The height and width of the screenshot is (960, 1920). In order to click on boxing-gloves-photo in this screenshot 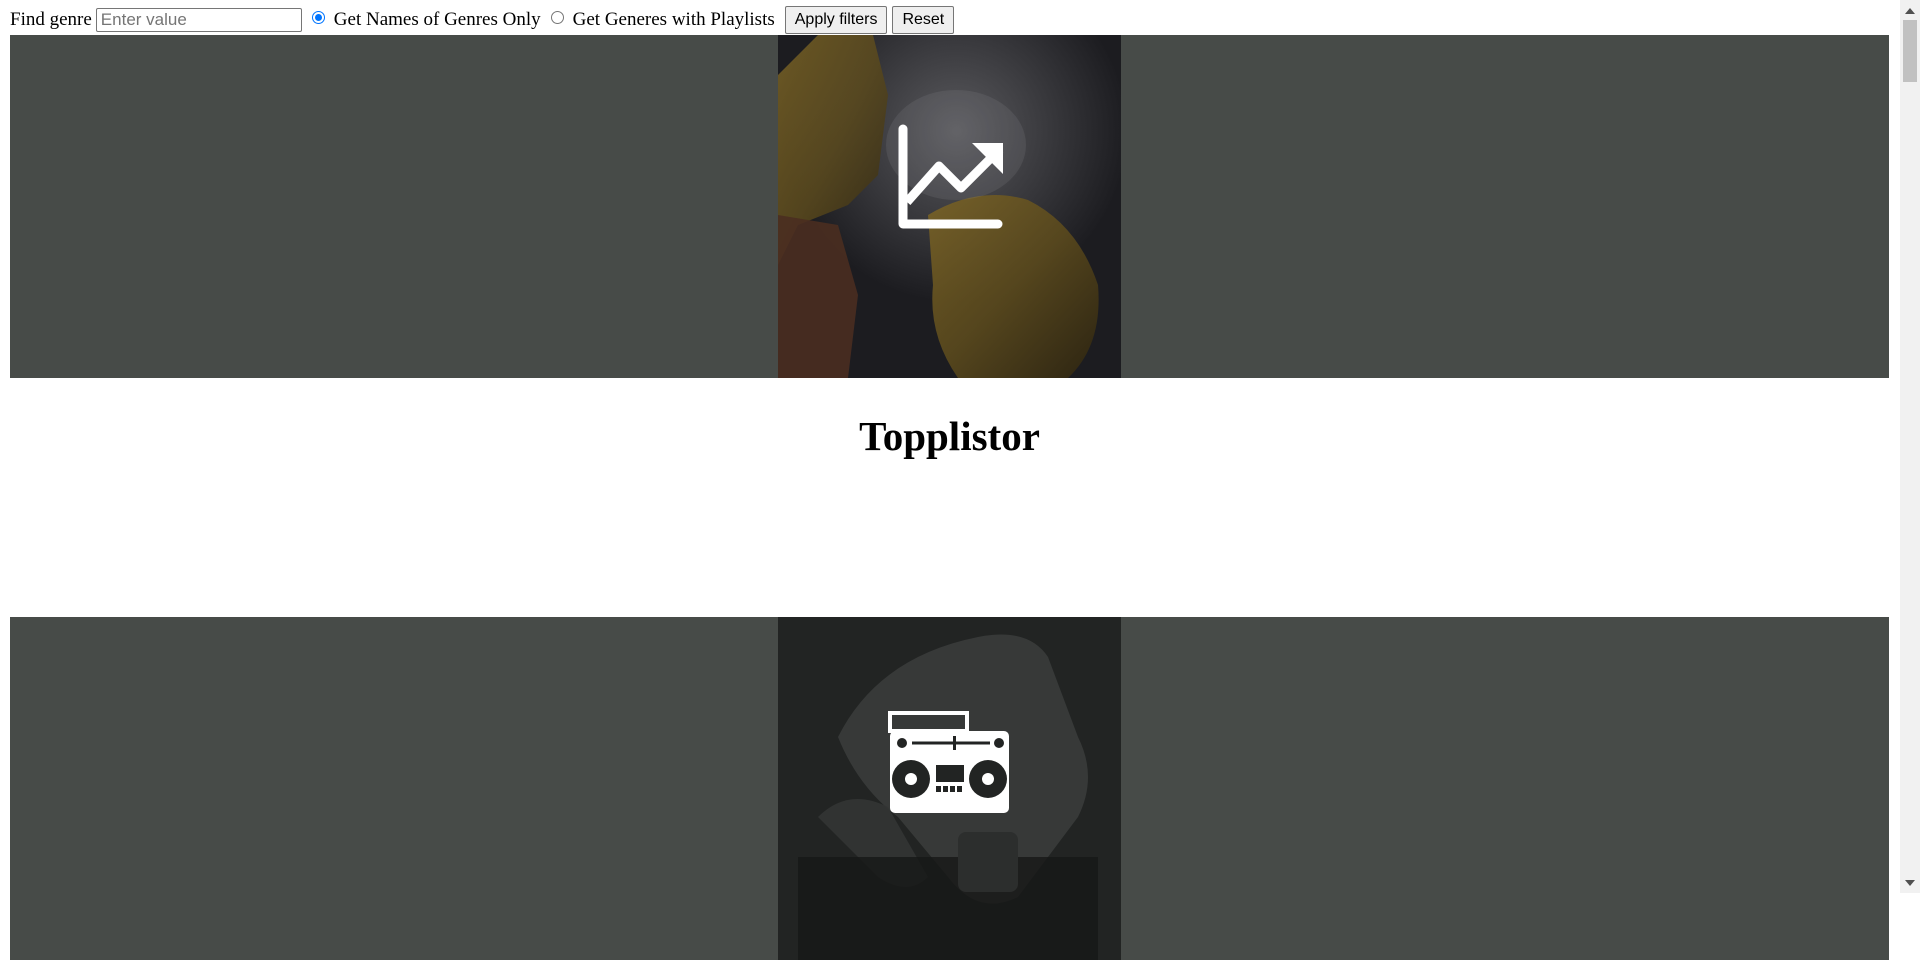, I will do `click(949, 206)`.